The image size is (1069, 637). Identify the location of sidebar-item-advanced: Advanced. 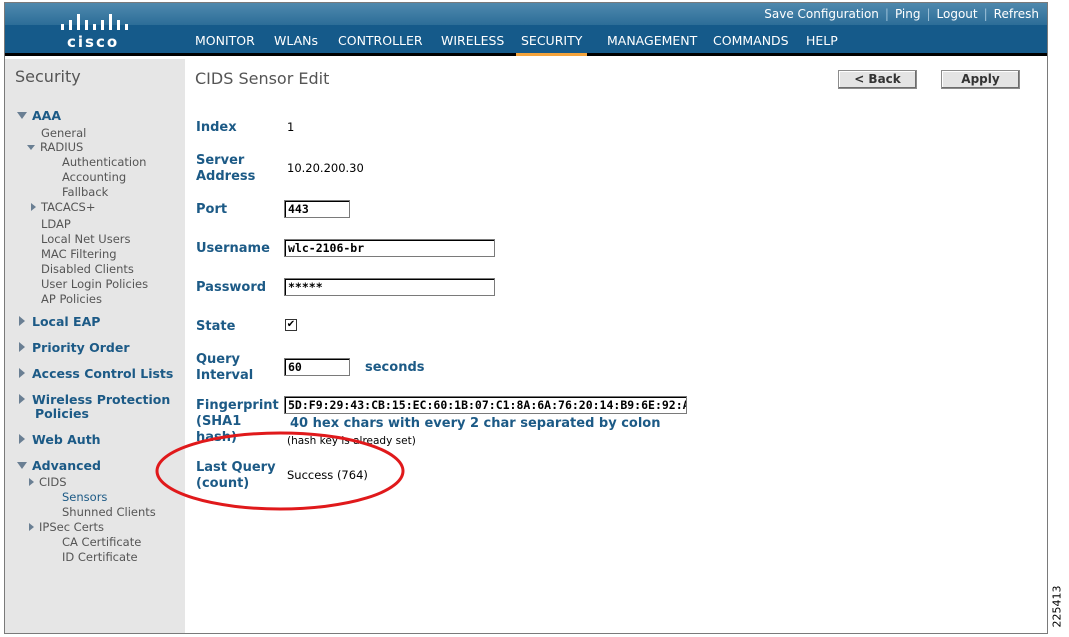
(59, 465).